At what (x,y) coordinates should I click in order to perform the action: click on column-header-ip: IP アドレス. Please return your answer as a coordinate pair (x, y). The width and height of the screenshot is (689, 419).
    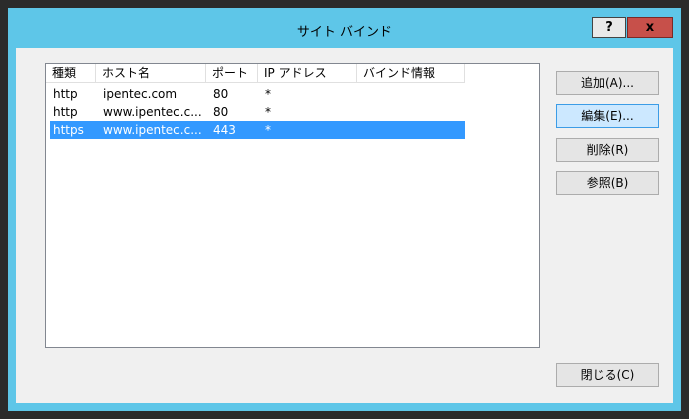
    Looking at the image, I should click on (307, 73).